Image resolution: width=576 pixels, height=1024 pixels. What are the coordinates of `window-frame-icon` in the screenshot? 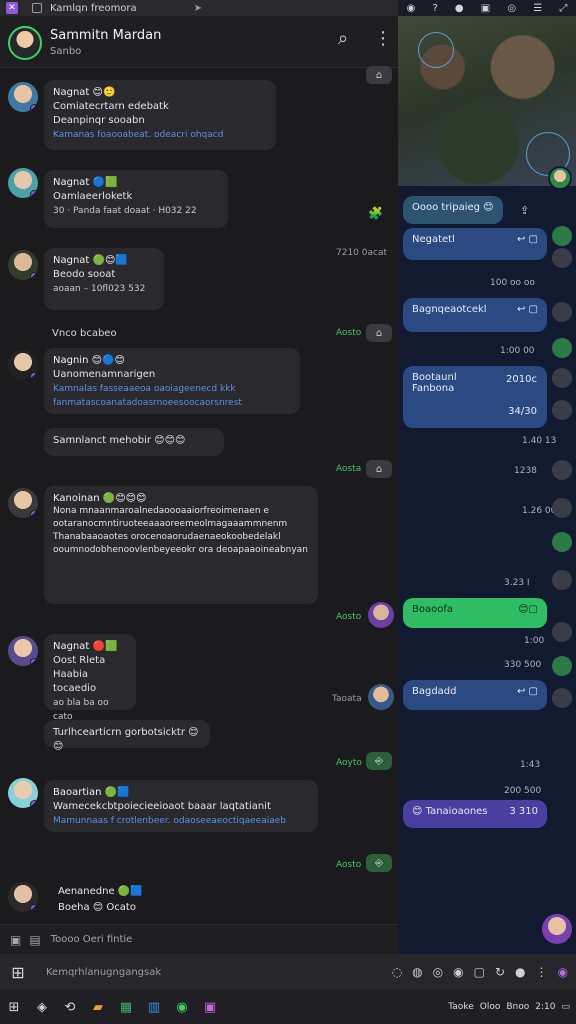 It's located at (37, 8).